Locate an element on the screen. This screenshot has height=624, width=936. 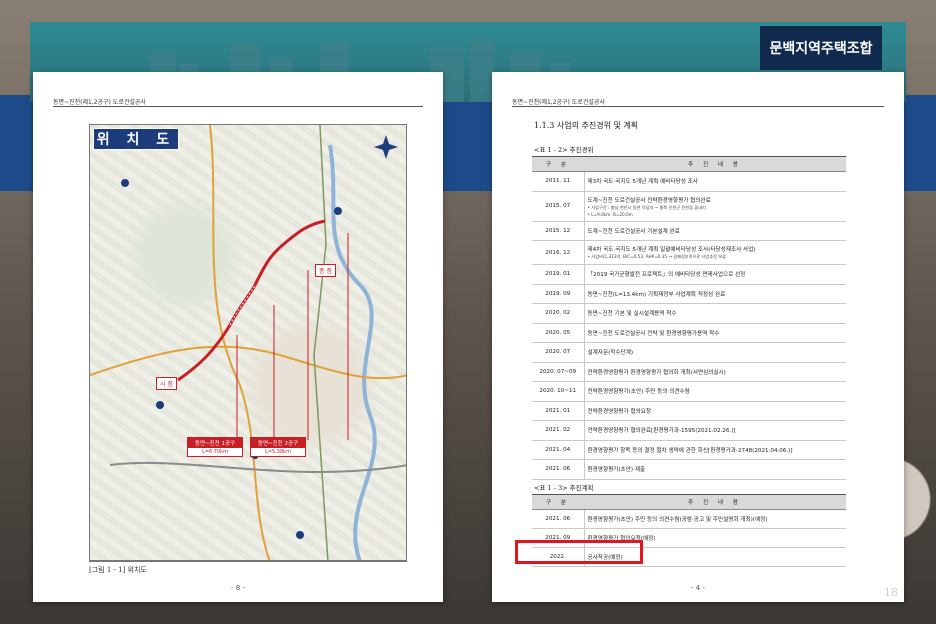
row-date: 2016. 12 is located at coordinates (558, 252).